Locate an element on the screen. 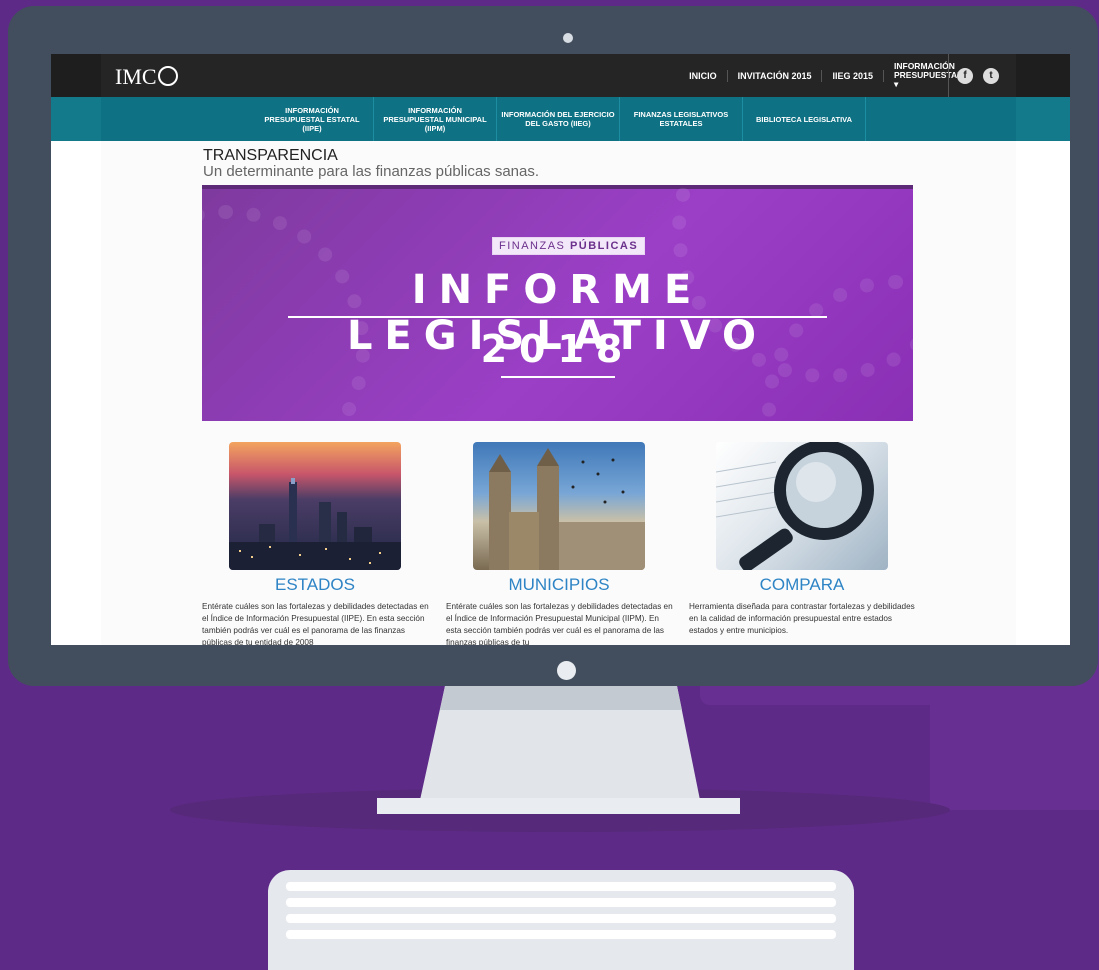  banner-year: 2018 is located at coordinates (557, 349).